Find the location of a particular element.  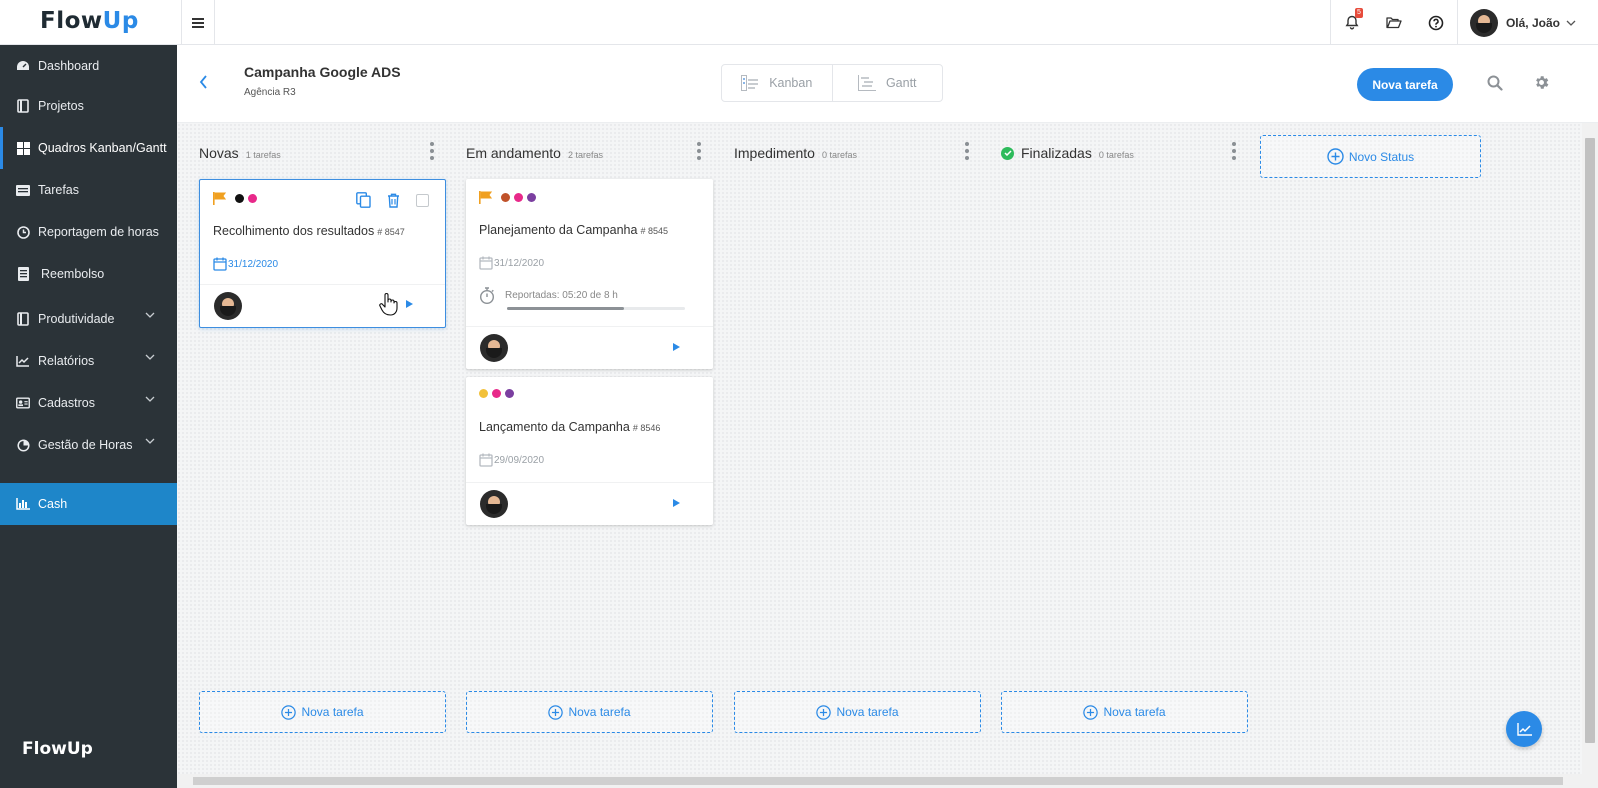

card-title: Planejamento da Campanha # 8545 is located at coordinates (573, 230).